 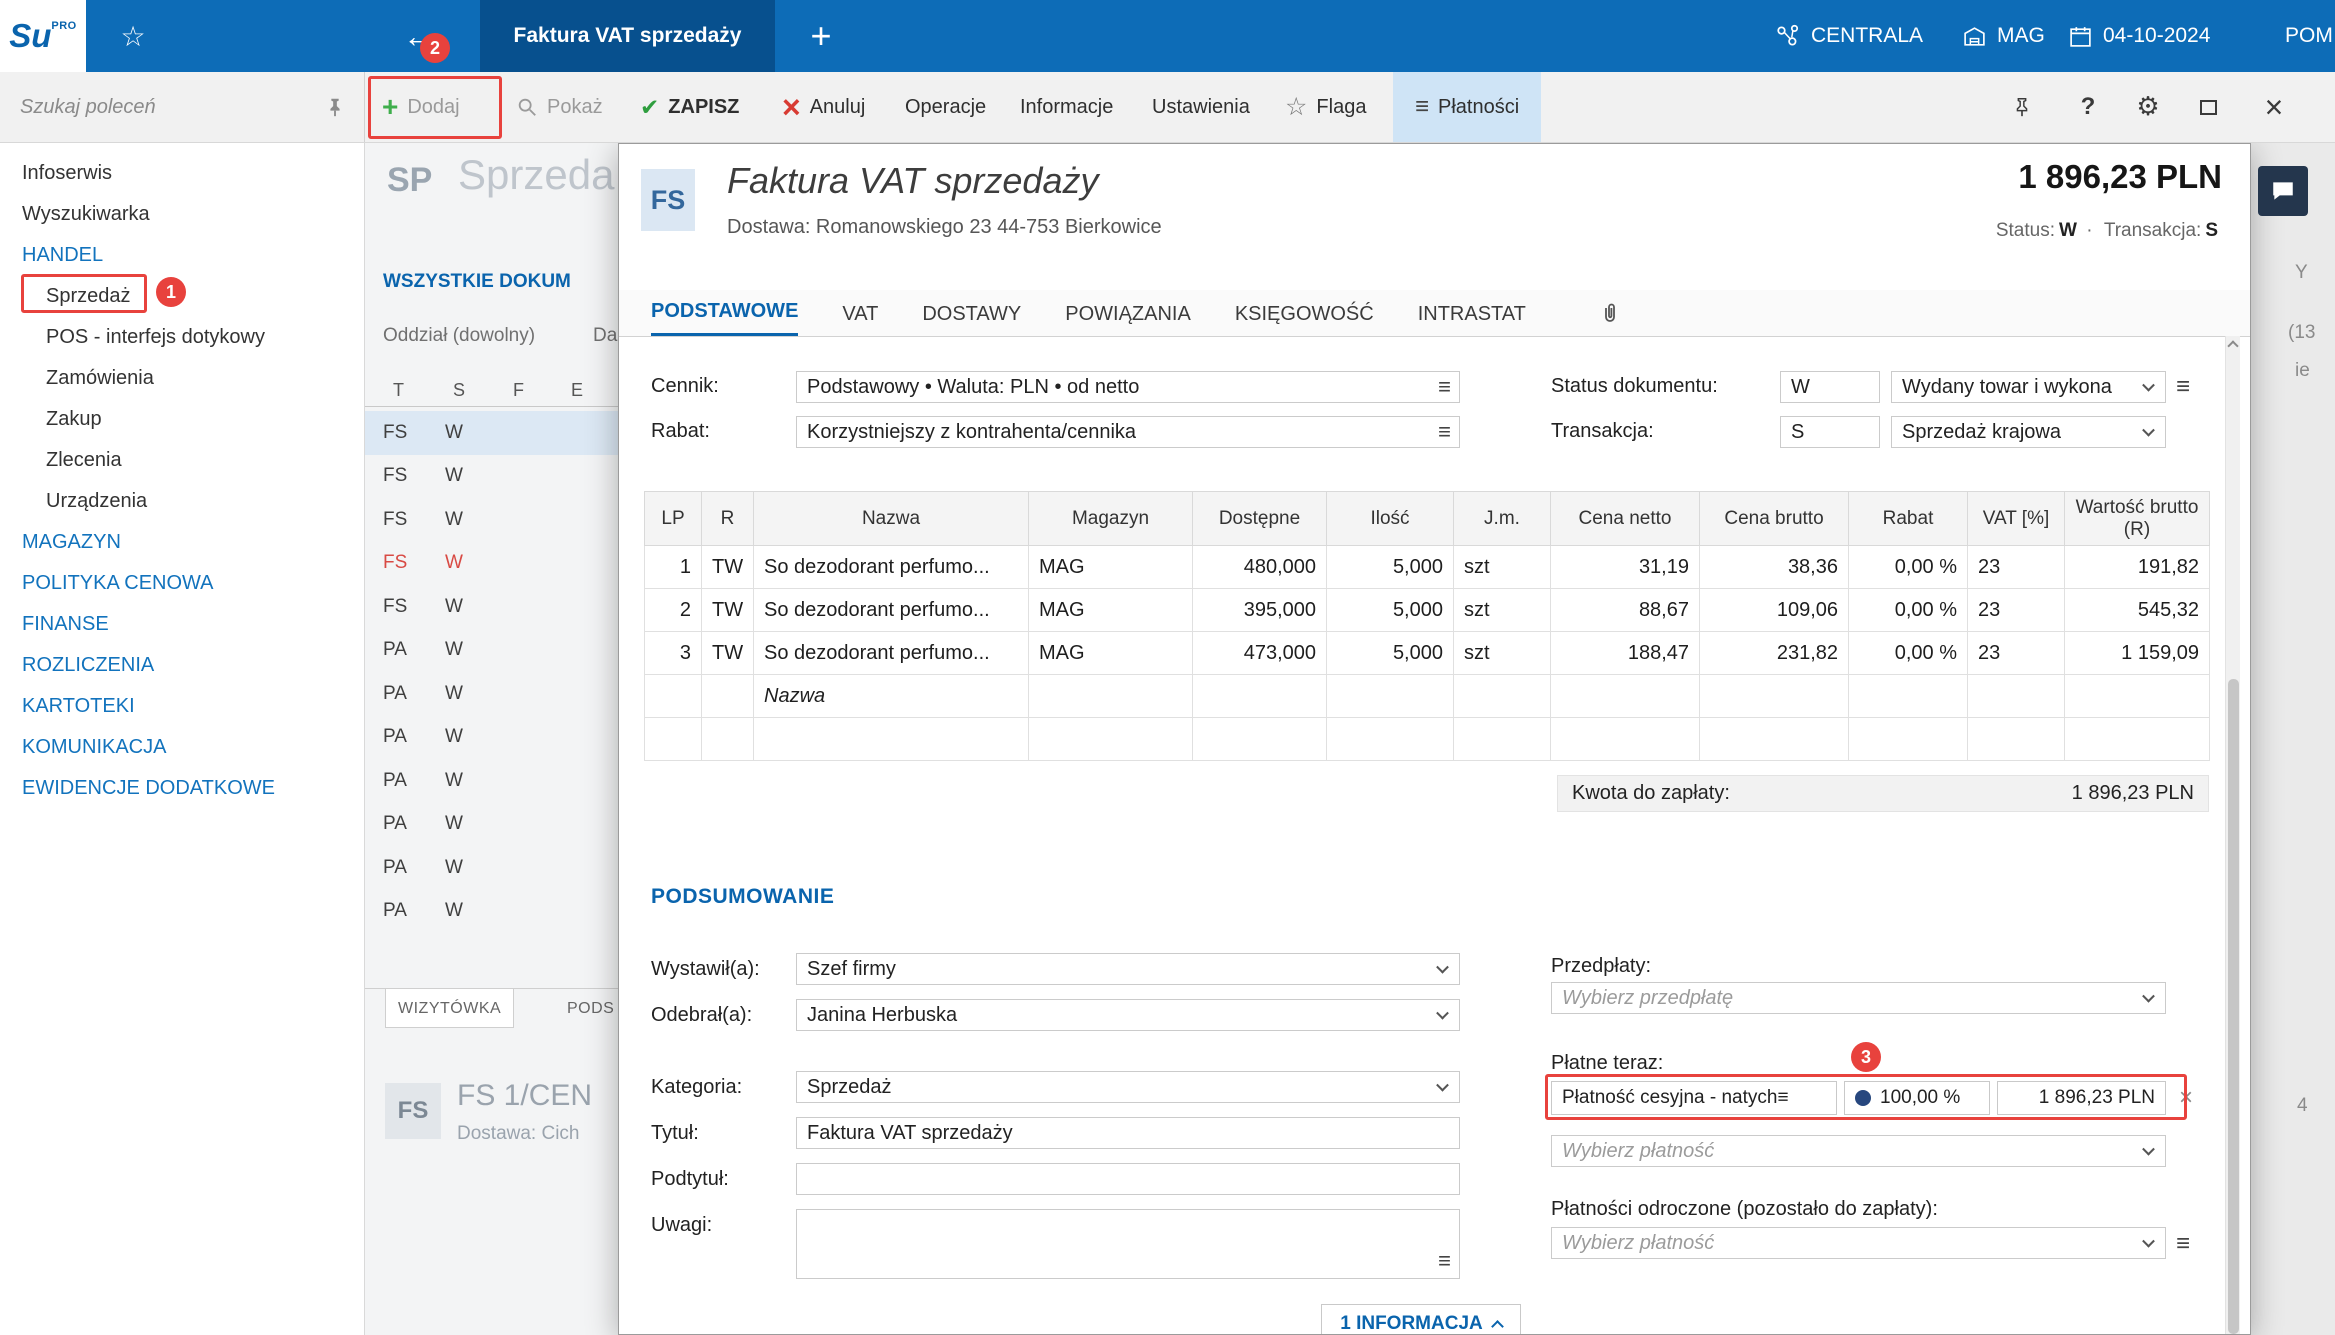 What do you see at coordinates (1128, 969) in the screenshot?
I see `issuer-dropdown: Szef firmy` at bounding box center [1128, 969].